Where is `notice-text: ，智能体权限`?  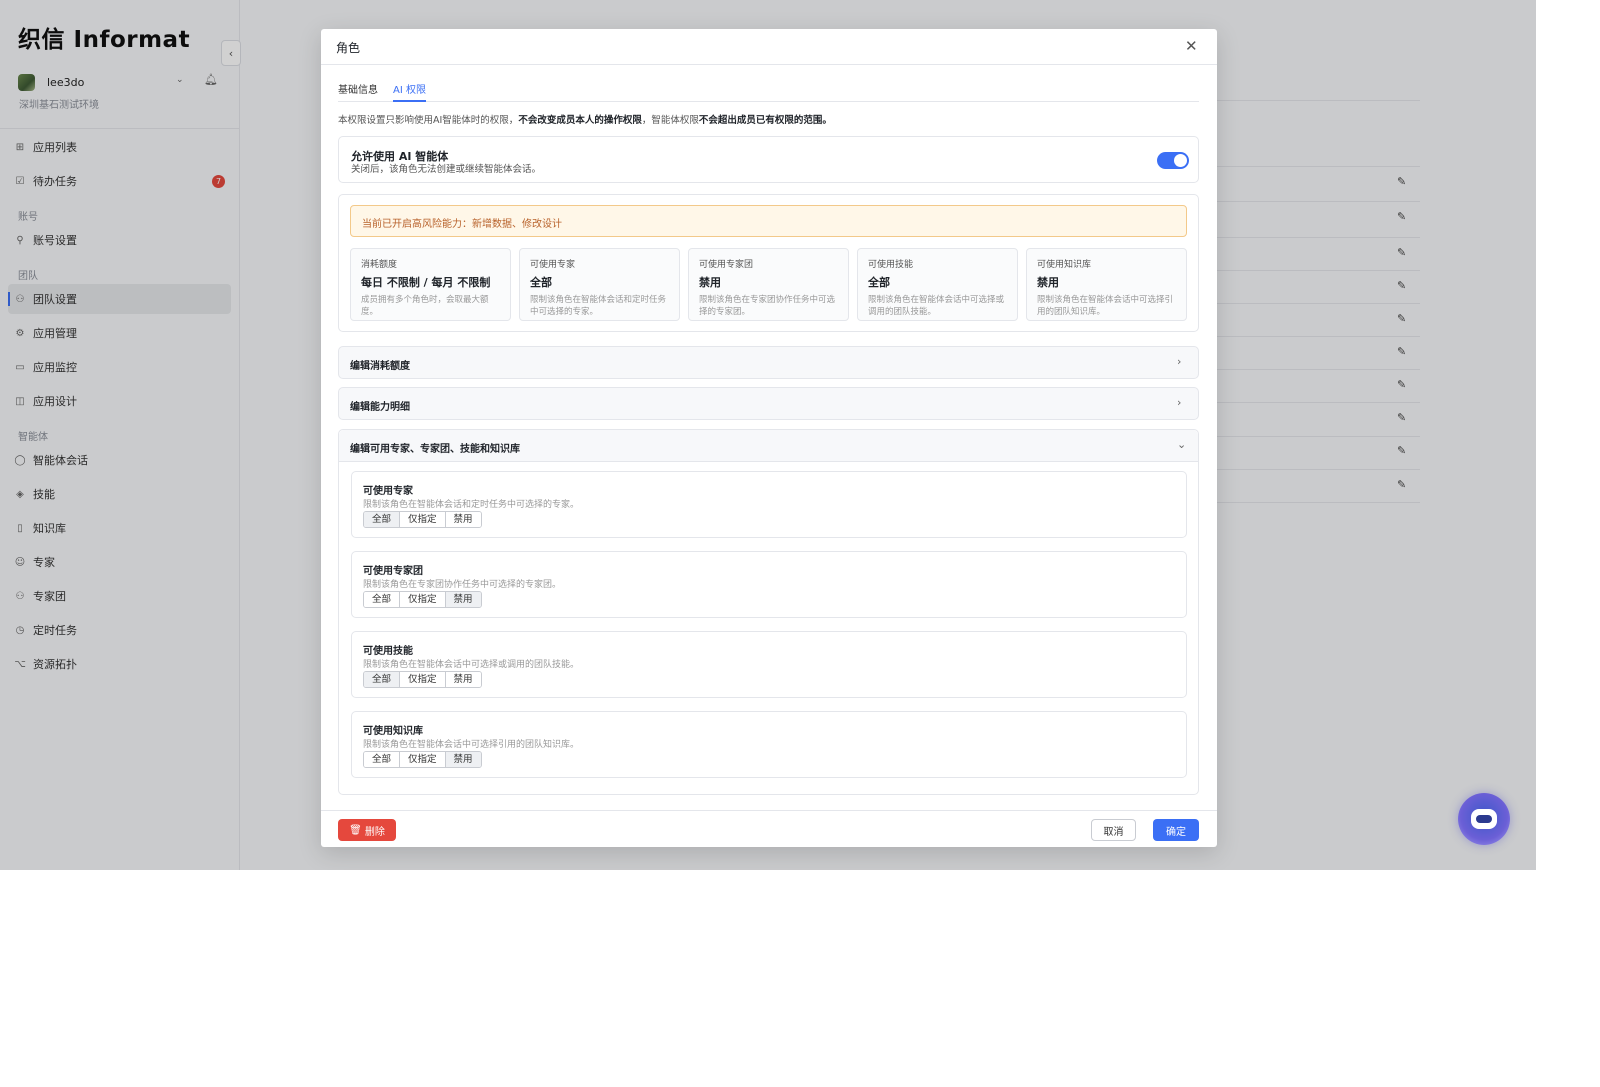
notice-text: ，智能体权限 is located at coordinates (670, 120).